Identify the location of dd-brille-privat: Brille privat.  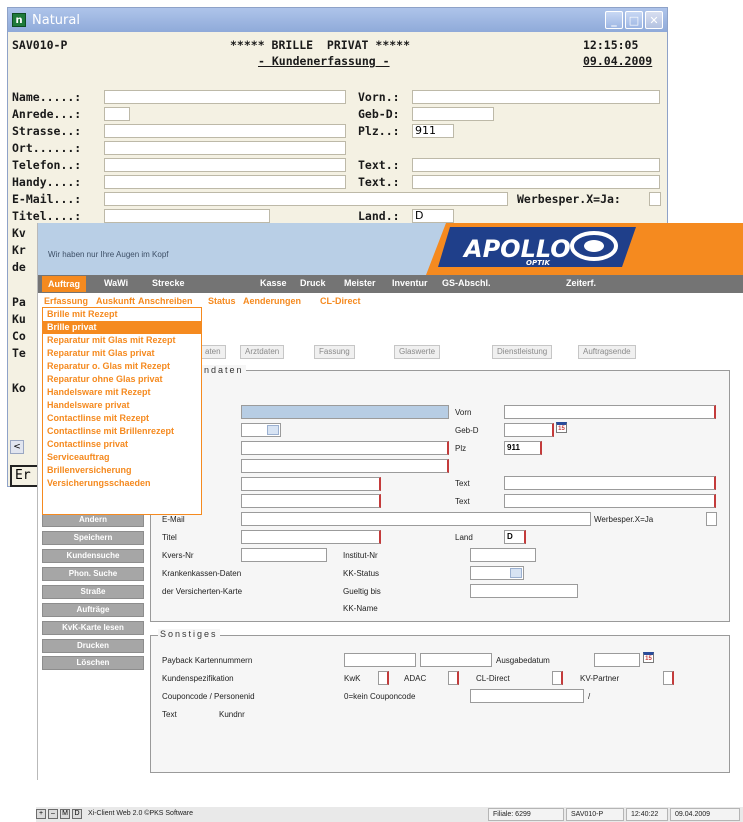
(122, 327).